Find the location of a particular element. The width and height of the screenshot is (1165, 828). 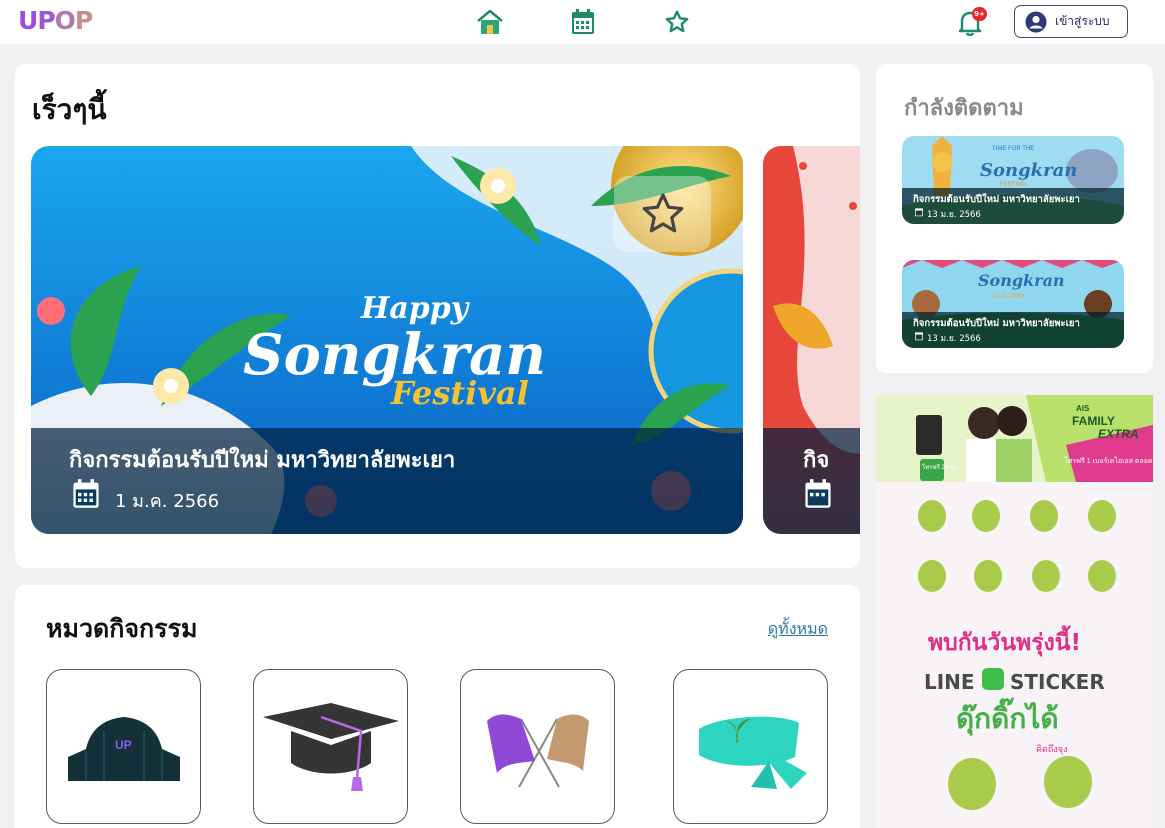

next-event-caption: กิจ is located at coordinates (811, 481).